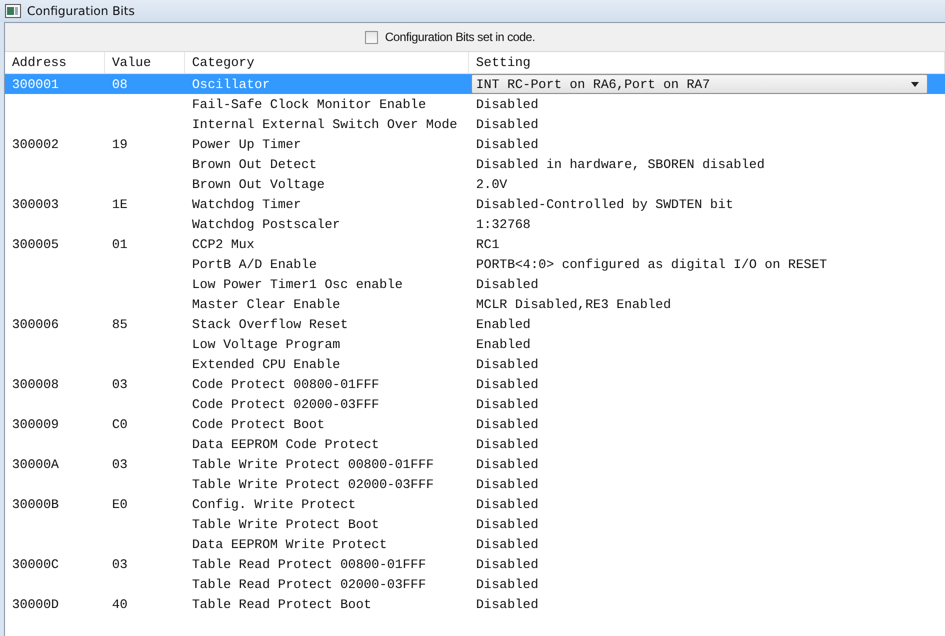  What do you see at coordinates (707, 62) in the screenshot?
I see `column-header: Setting` at bounding box center [707, 62].